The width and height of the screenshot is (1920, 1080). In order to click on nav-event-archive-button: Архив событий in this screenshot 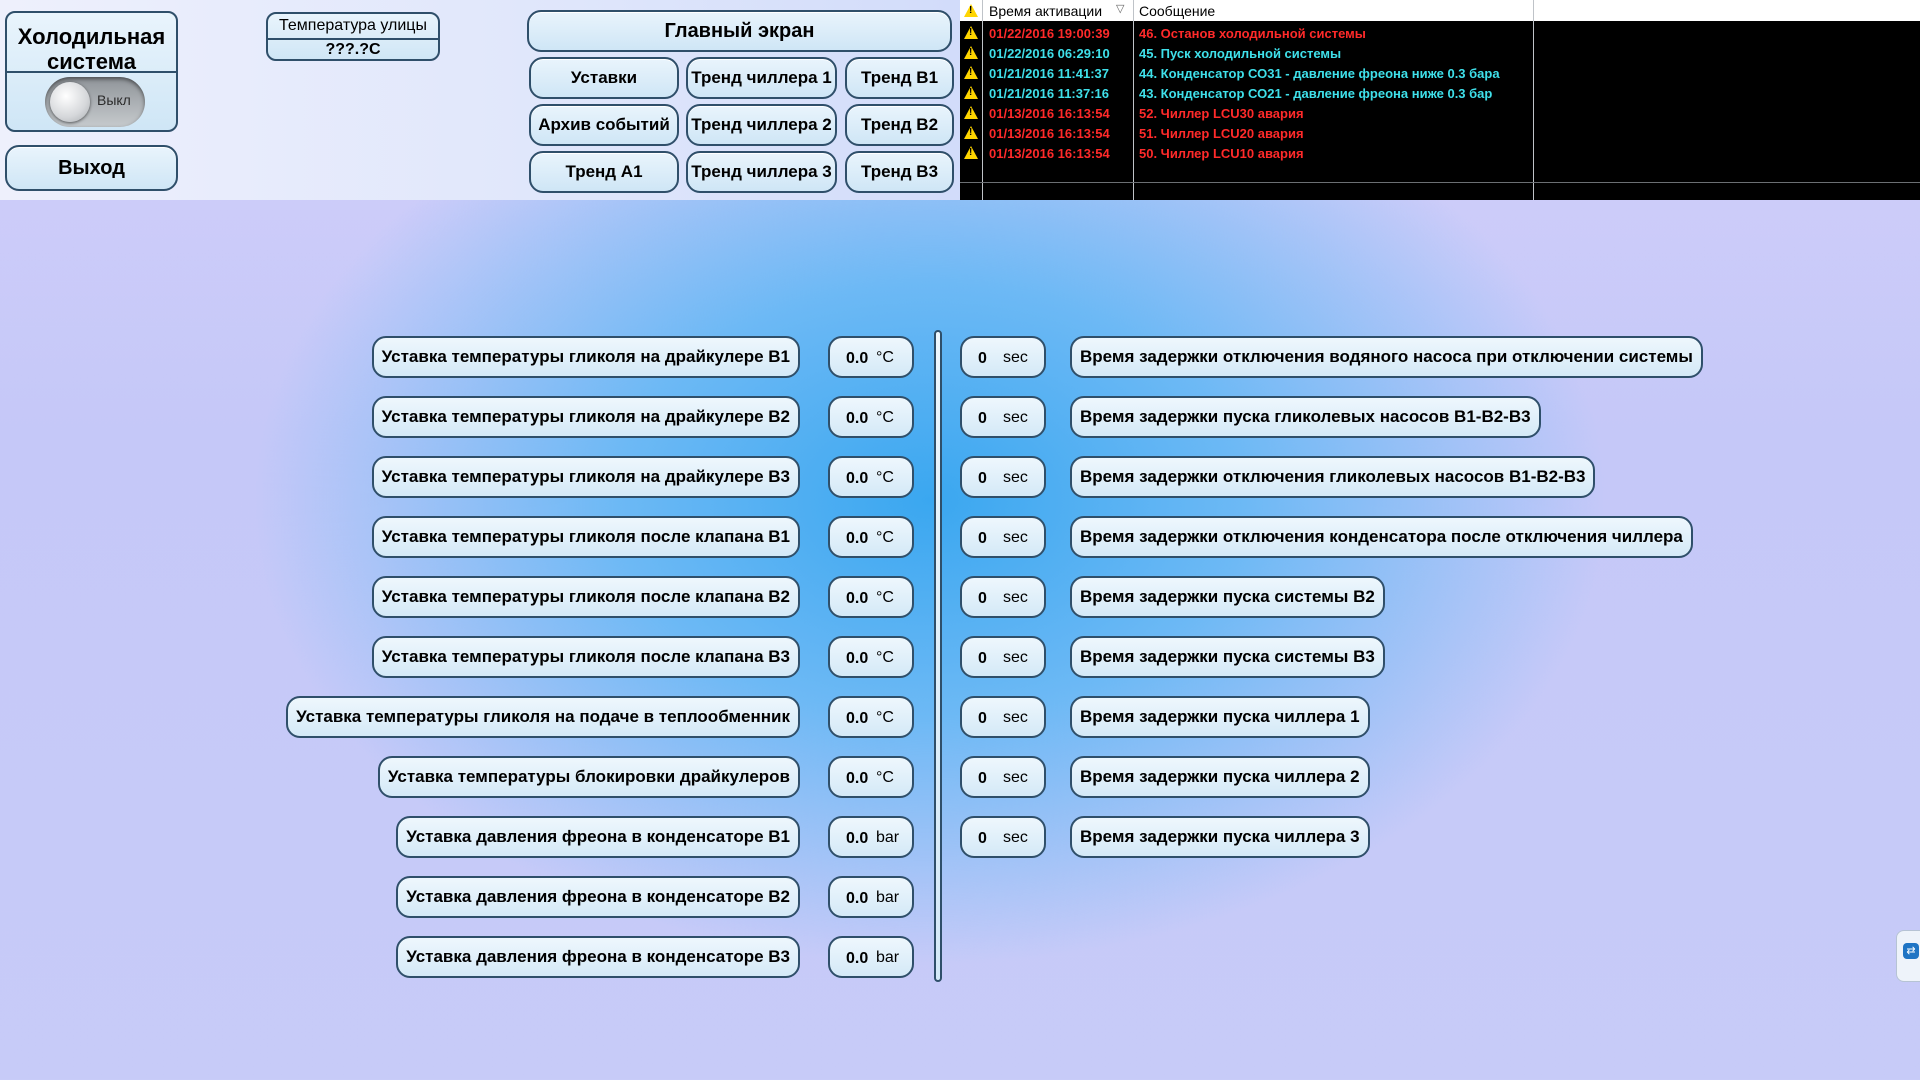, I will do `click(604, 125)`.